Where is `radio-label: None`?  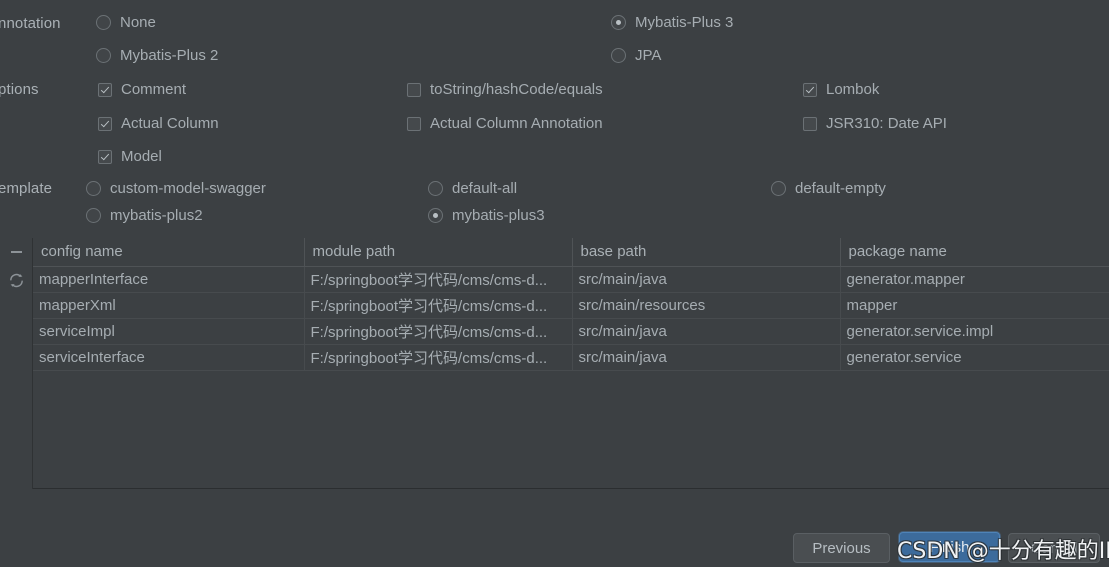
radio-label: None is located at coordinates (138, 22).